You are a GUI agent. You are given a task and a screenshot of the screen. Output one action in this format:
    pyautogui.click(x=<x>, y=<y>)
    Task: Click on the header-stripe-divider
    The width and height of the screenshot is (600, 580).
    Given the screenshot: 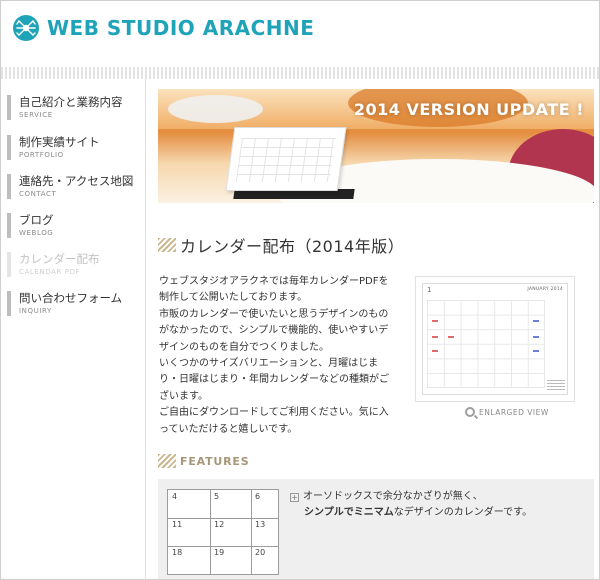 What is the action you would take?
    pyautogui.click(x=300, y=73)
    